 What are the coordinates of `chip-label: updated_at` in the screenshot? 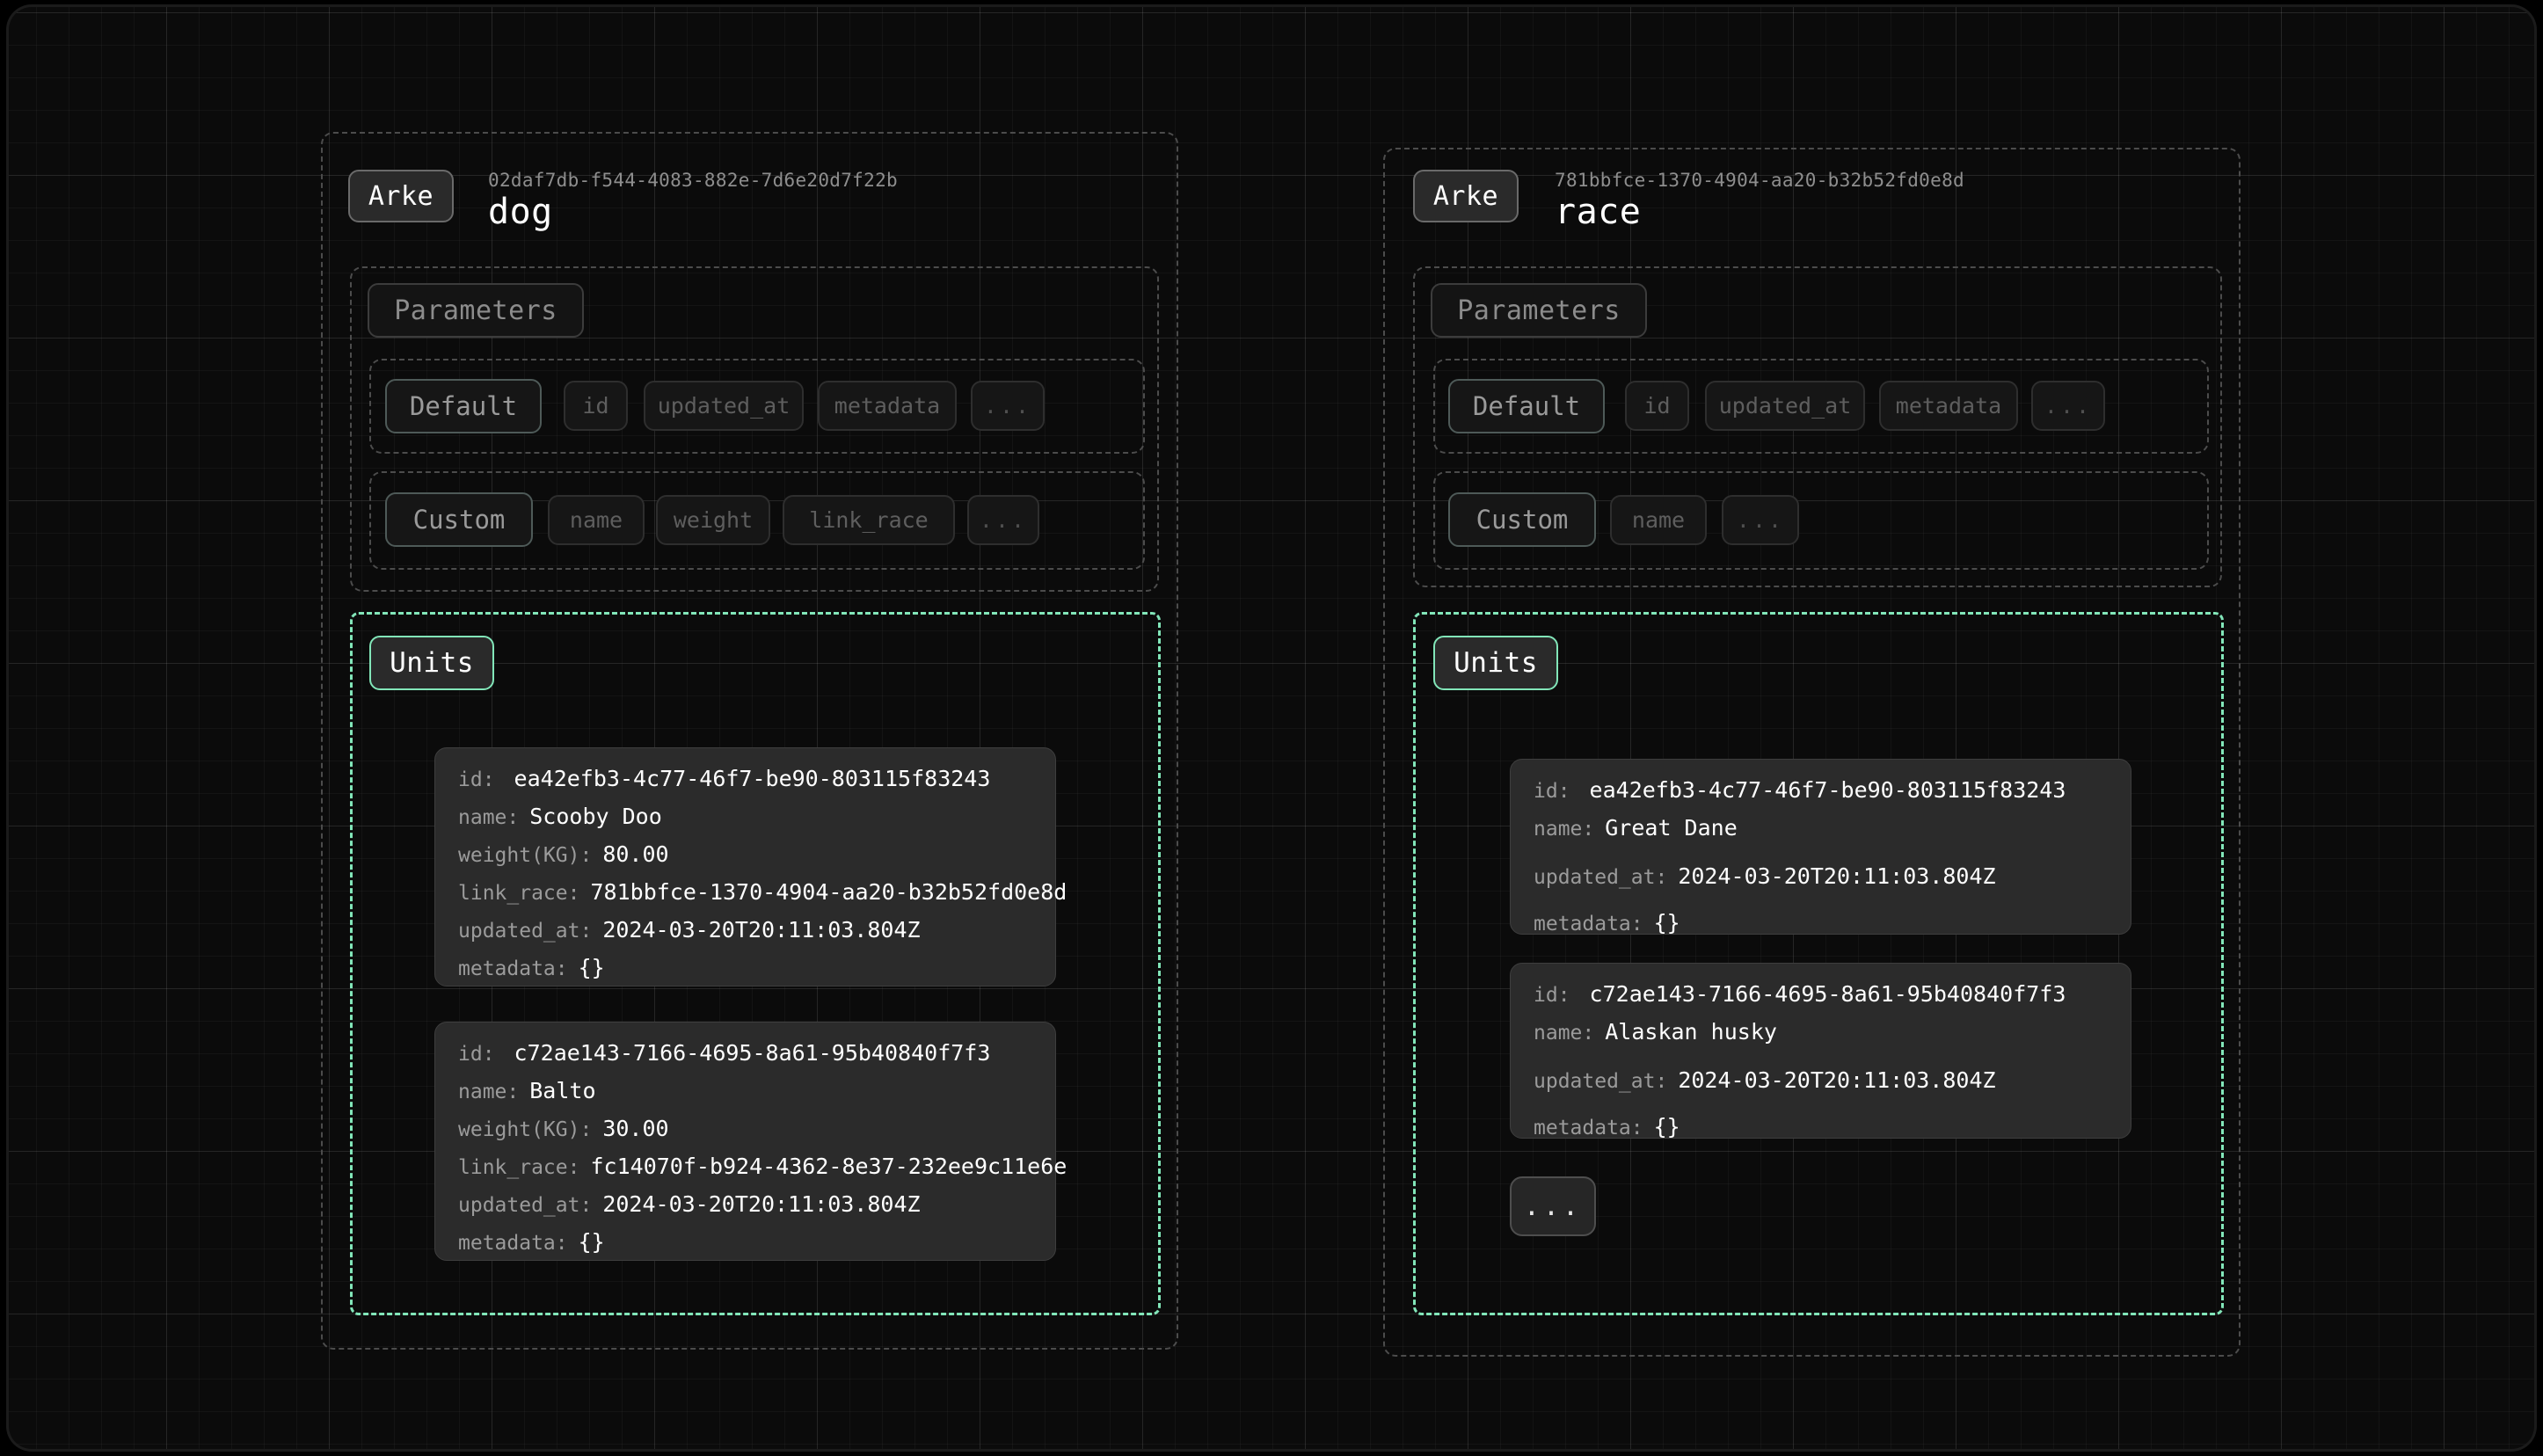 It's located at (1785, 406).